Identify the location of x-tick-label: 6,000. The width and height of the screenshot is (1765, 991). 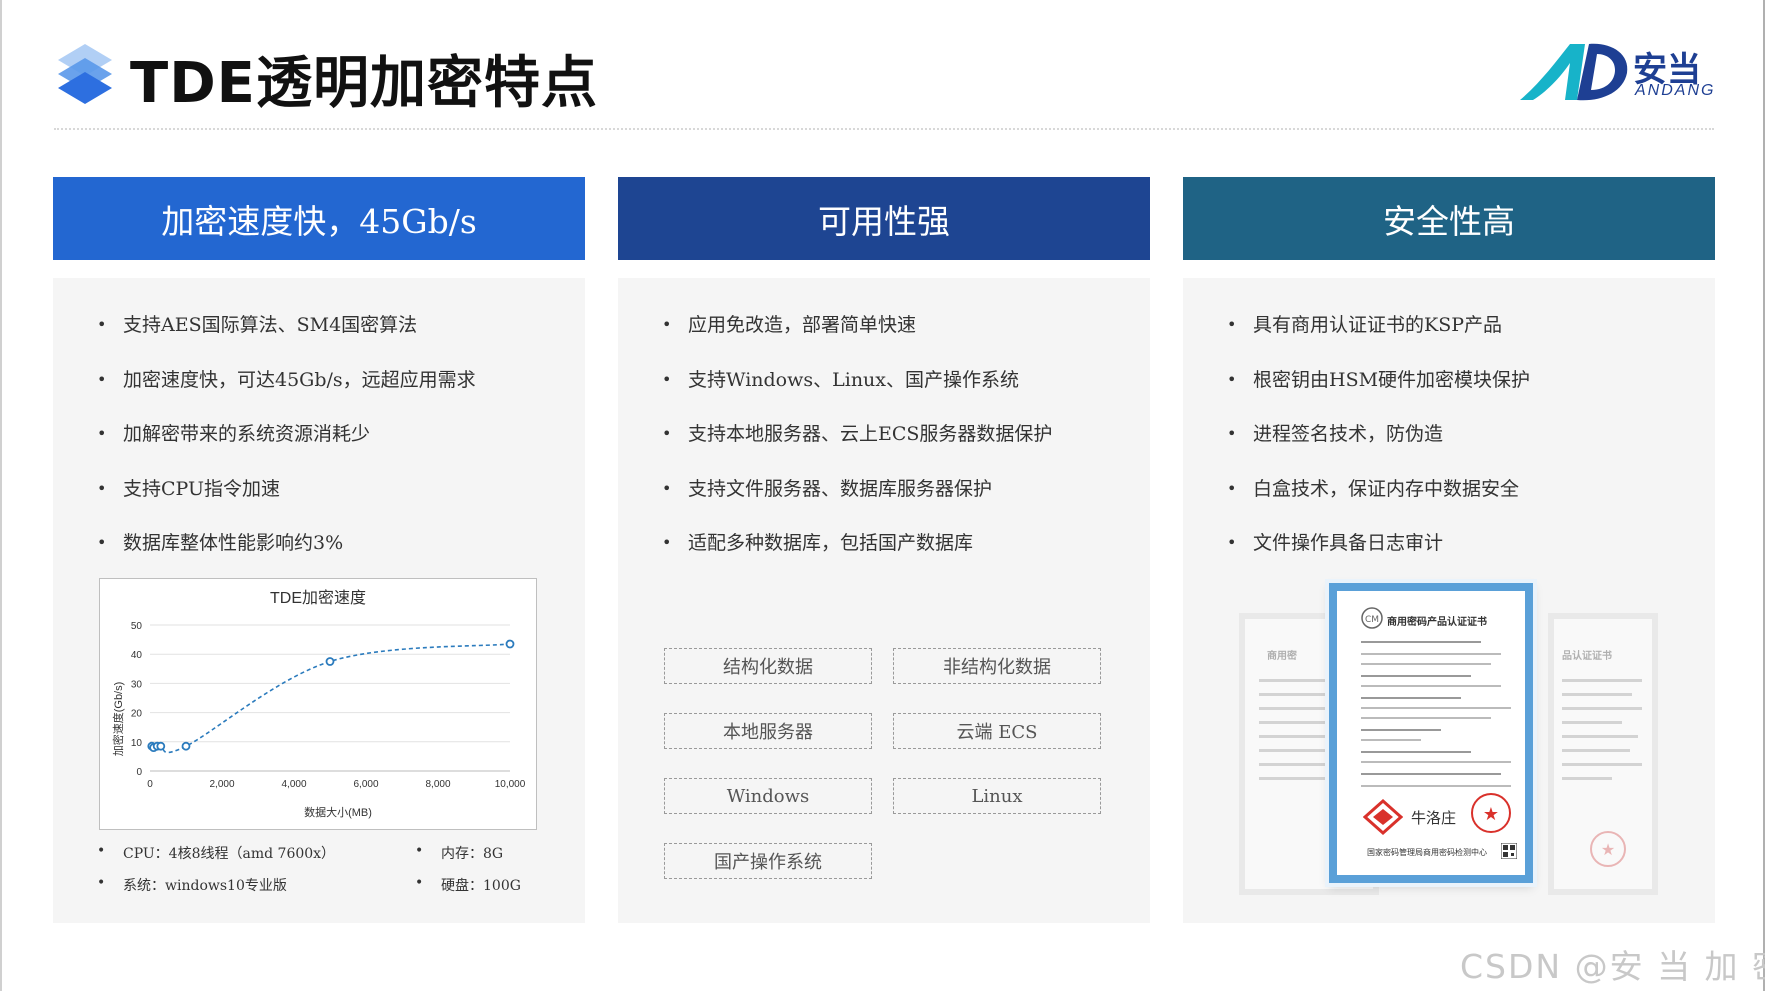
(365, 784).